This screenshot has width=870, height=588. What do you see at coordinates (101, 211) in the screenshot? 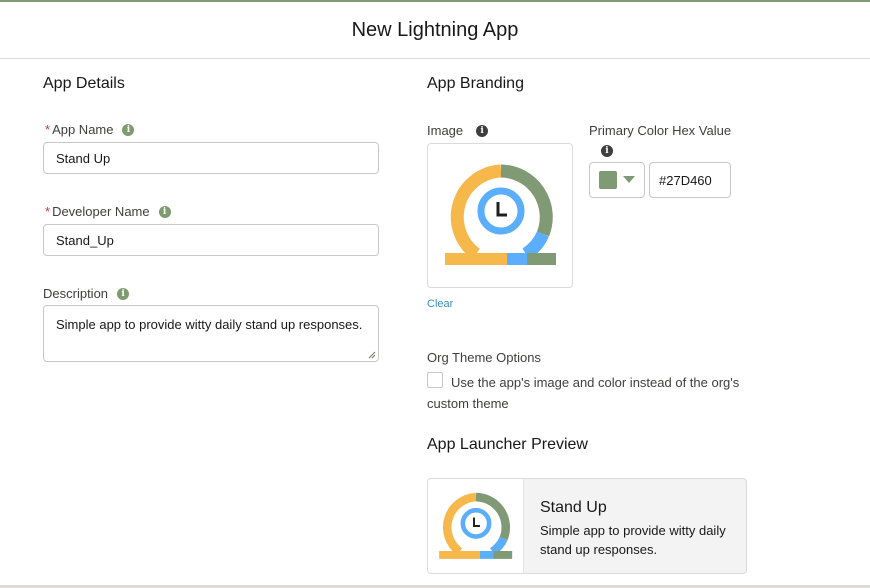
I see `developer-name-label-text: Developer Name` at bounding box center [101, 211].